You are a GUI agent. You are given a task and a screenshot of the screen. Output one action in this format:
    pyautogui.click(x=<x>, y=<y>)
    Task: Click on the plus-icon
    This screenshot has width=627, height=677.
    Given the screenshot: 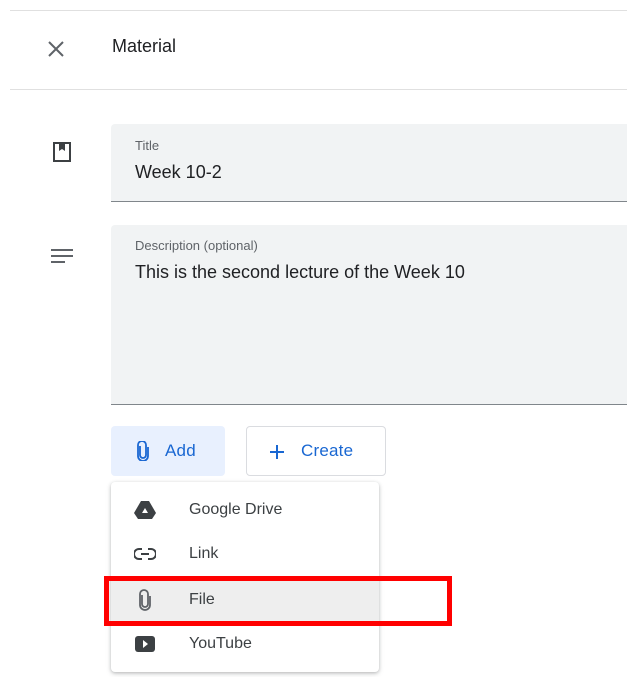 What is the action you would take?
    pyautogui.click(x=277, y=452)
    